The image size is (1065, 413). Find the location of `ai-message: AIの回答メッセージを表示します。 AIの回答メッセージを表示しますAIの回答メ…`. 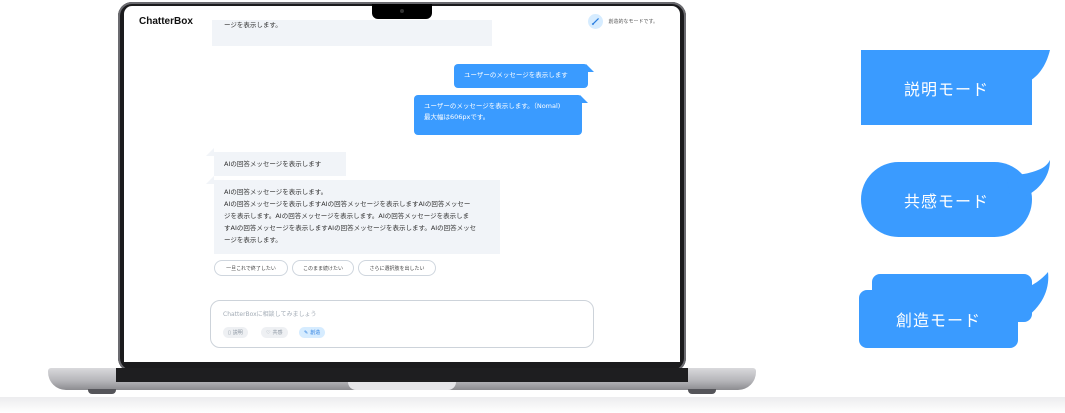

ai-message: AIの回答メッセージを表示します。 AIの回答メッセージを表示しますAIの回答メ… is located at coordinates (357, 217).